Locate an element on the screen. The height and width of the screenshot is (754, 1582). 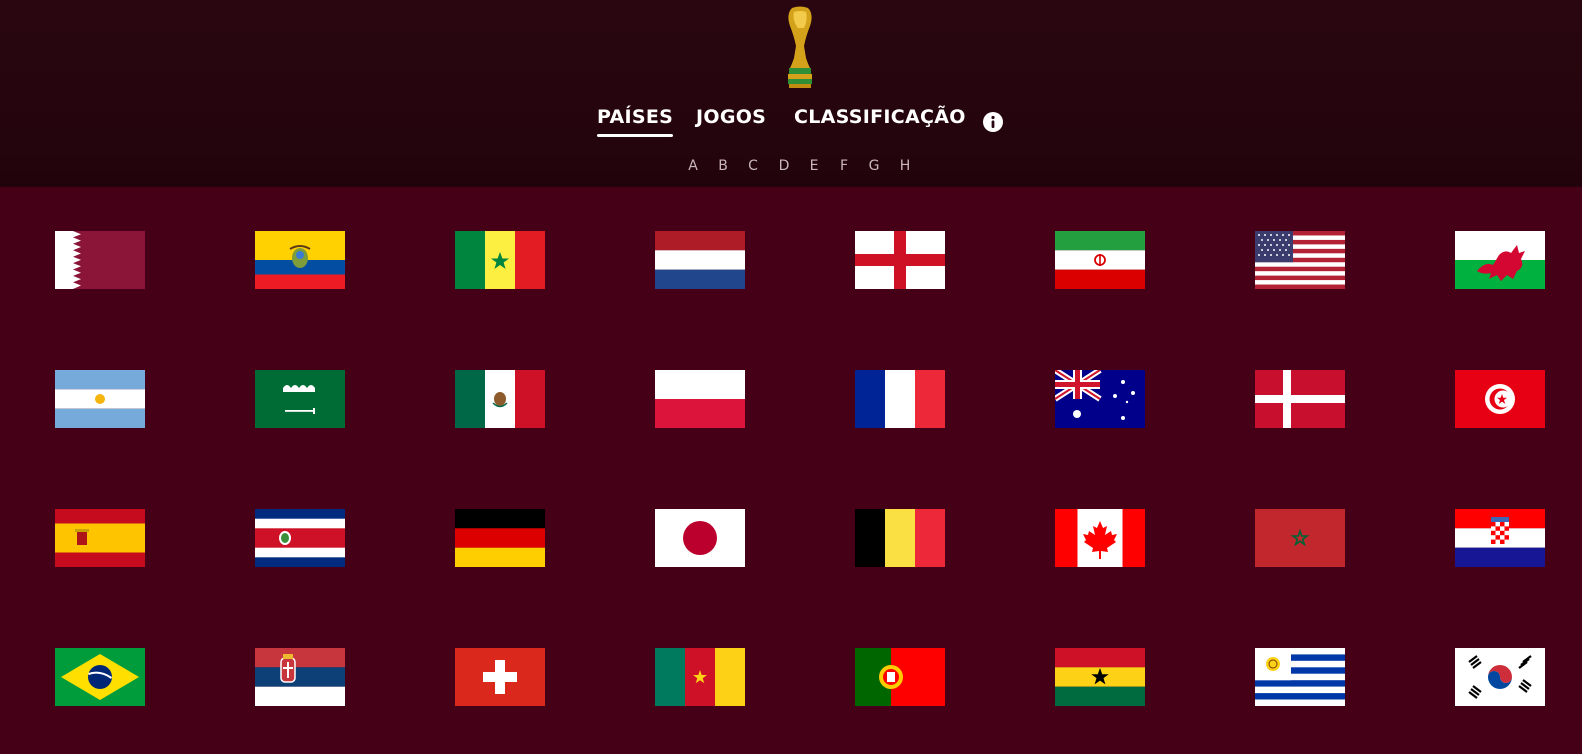
flag-netherlands is located at coordinates (700, 260).